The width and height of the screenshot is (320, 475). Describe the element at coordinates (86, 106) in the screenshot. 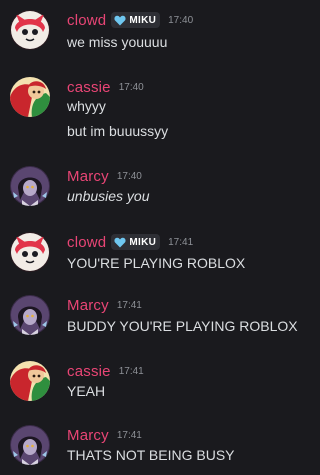

I see `message-content: whyyy` at that location.